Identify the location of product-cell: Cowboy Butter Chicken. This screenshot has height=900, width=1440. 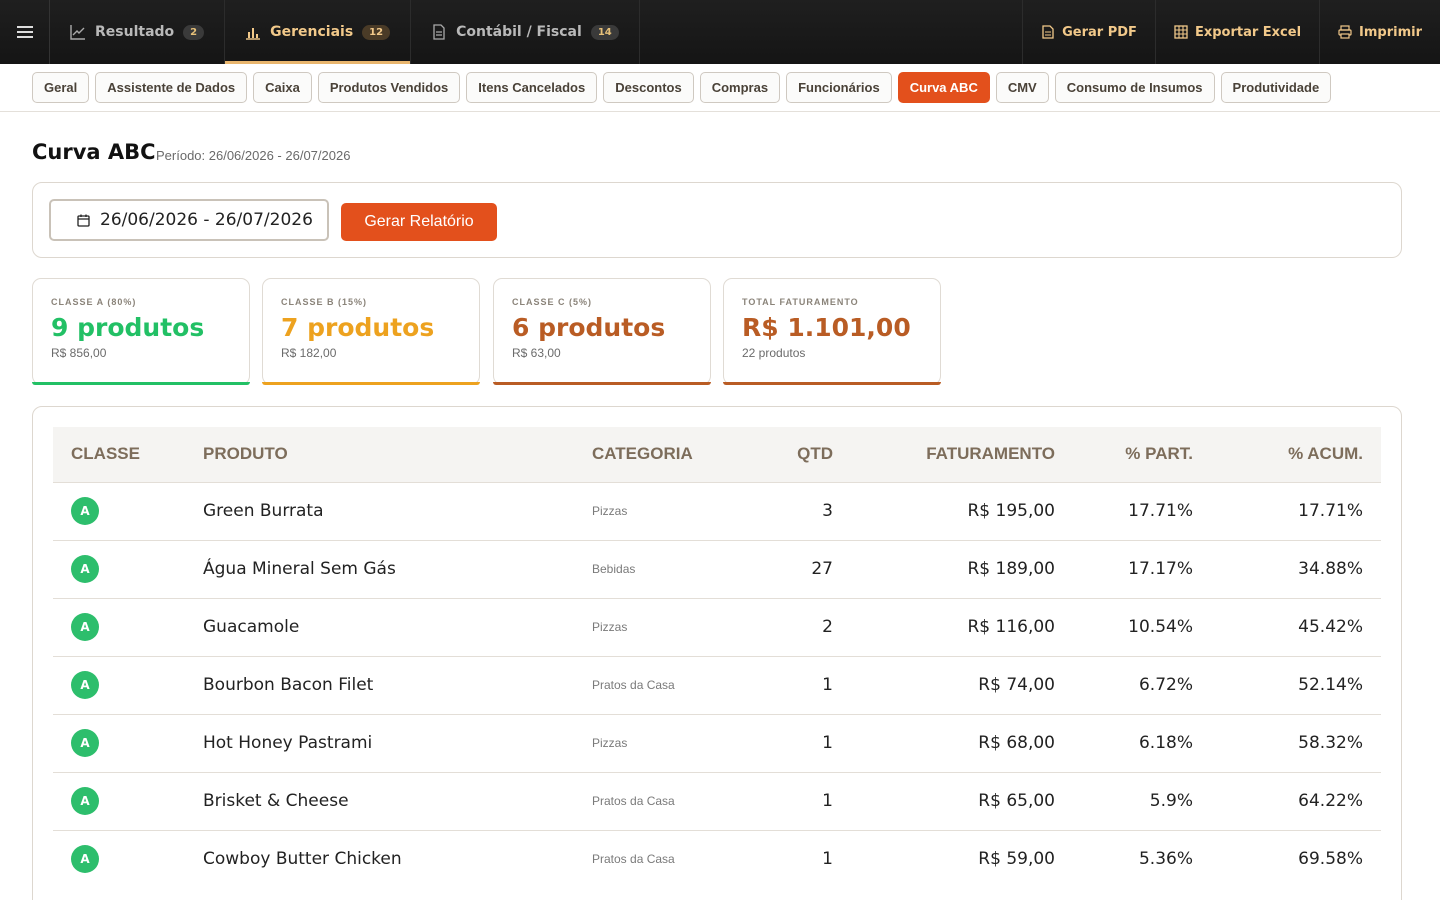
(302, 859).